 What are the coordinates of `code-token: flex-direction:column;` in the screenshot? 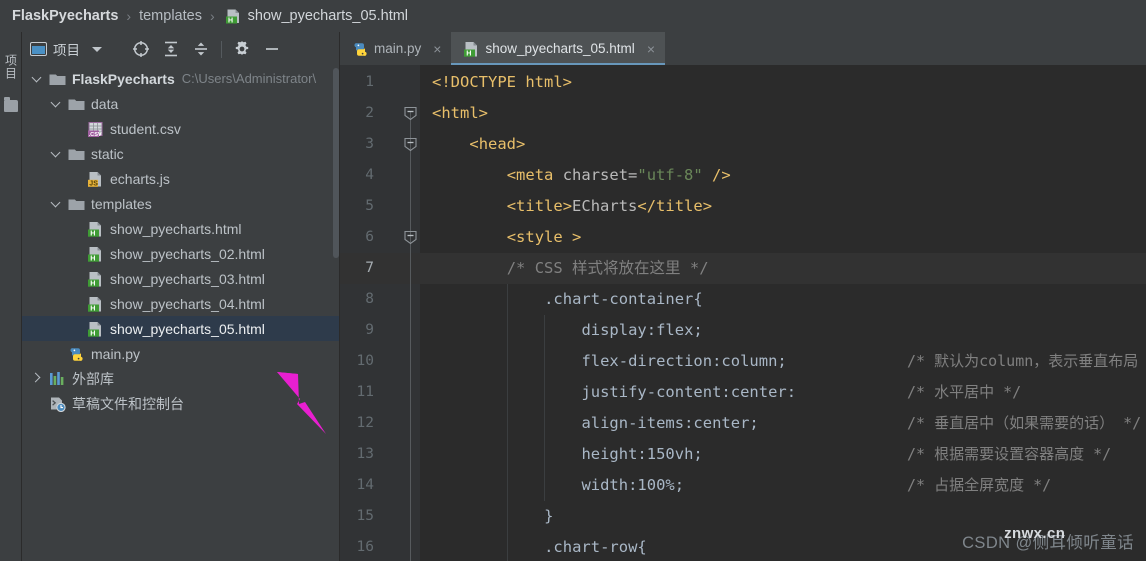 It's located at (684, 361).